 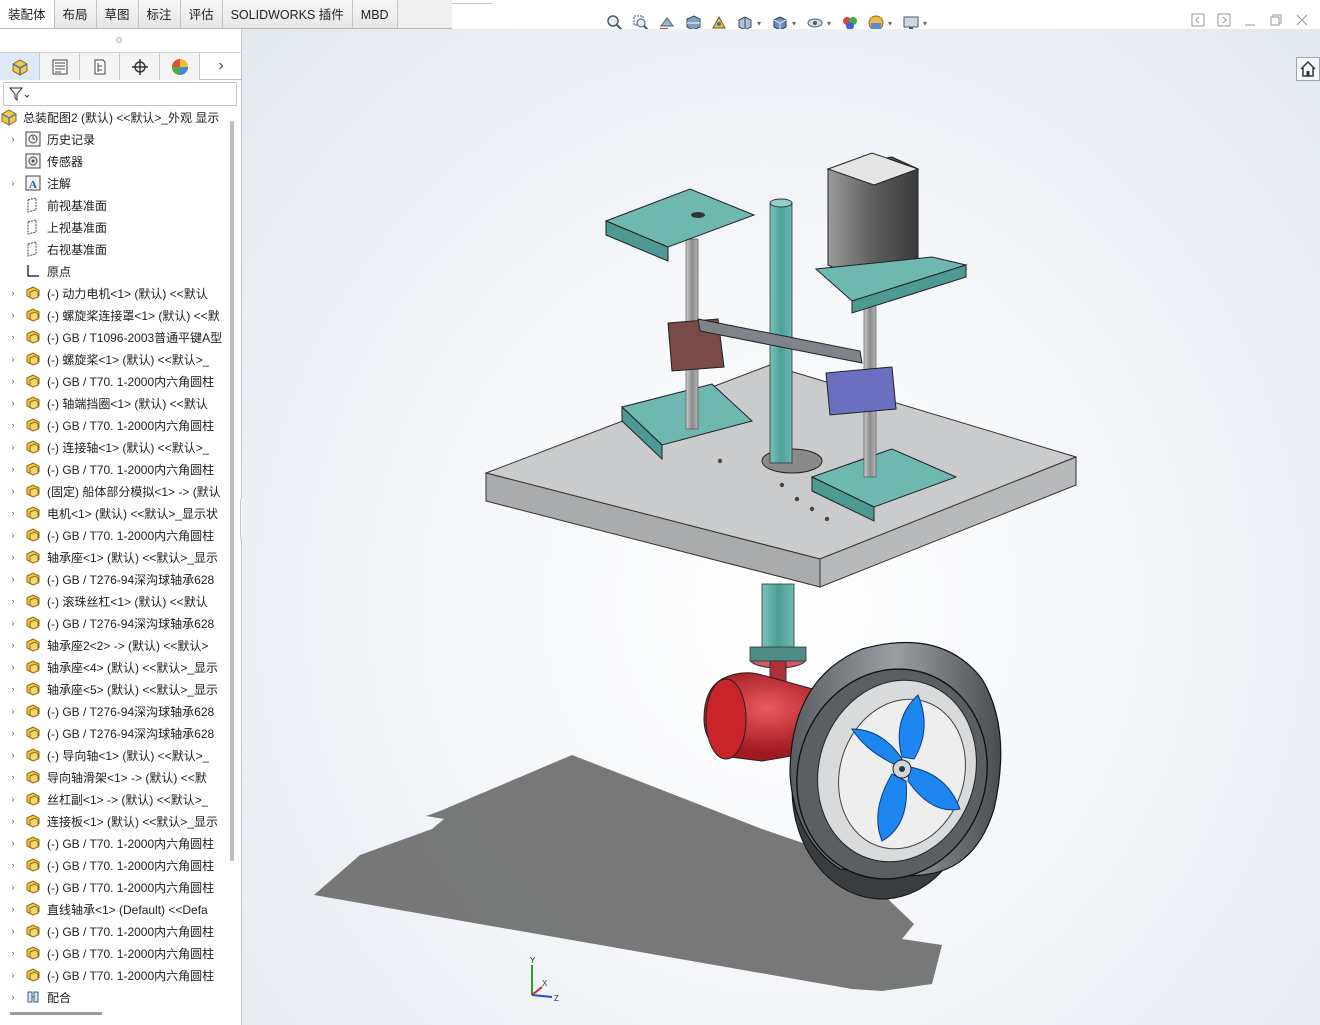 What do you see at coordinates (115, 491) in the screenshot?
I see `tree-item-part: › (固定) 船体部分模拟<1> -> (默认` at bounding box center [115, 491].